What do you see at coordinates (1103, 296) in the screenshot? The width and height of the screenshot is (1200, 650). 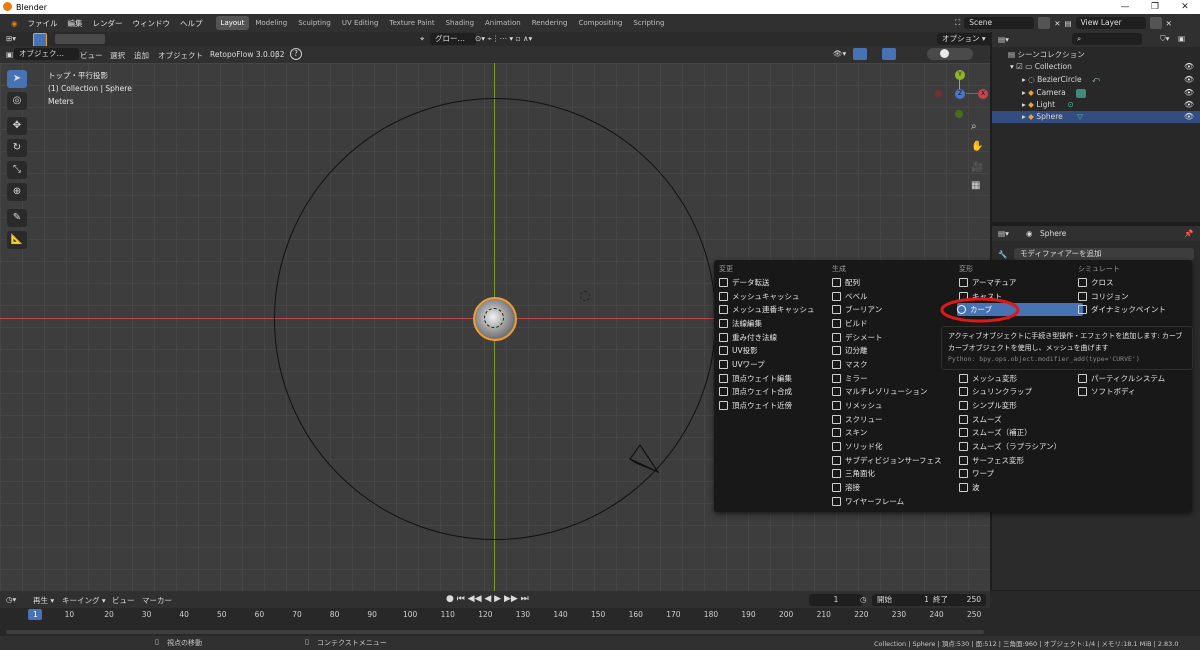 I see `menu-item: コリジョン` at bounding box center [1103, 296].